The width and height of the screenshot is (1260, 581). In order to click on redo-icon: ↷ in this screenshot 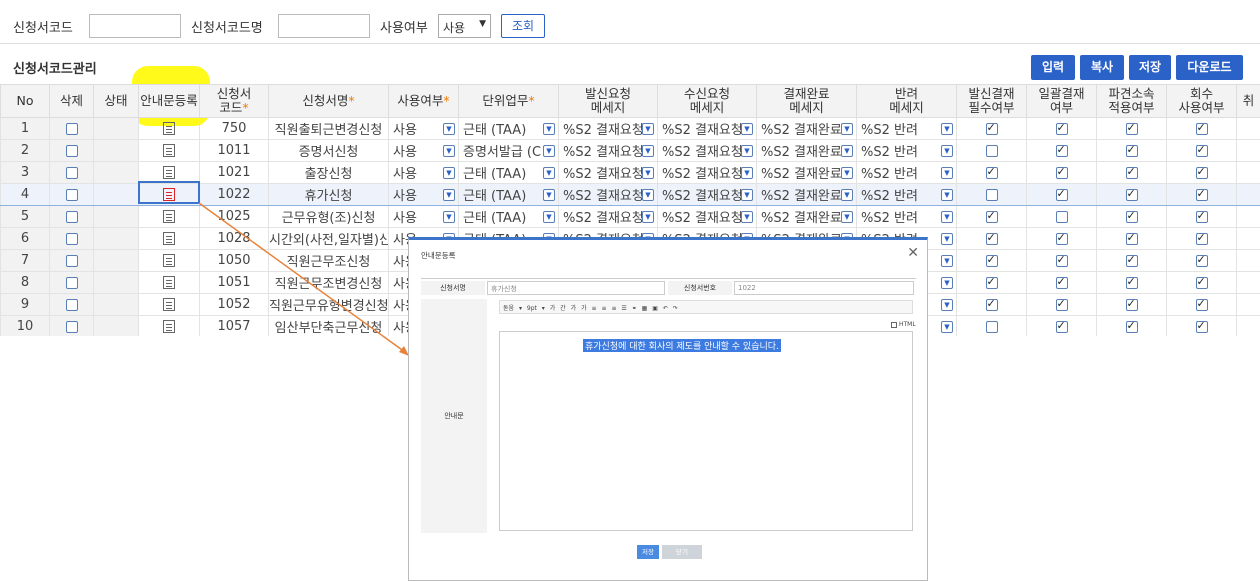, I will do `click(675, 308)`.